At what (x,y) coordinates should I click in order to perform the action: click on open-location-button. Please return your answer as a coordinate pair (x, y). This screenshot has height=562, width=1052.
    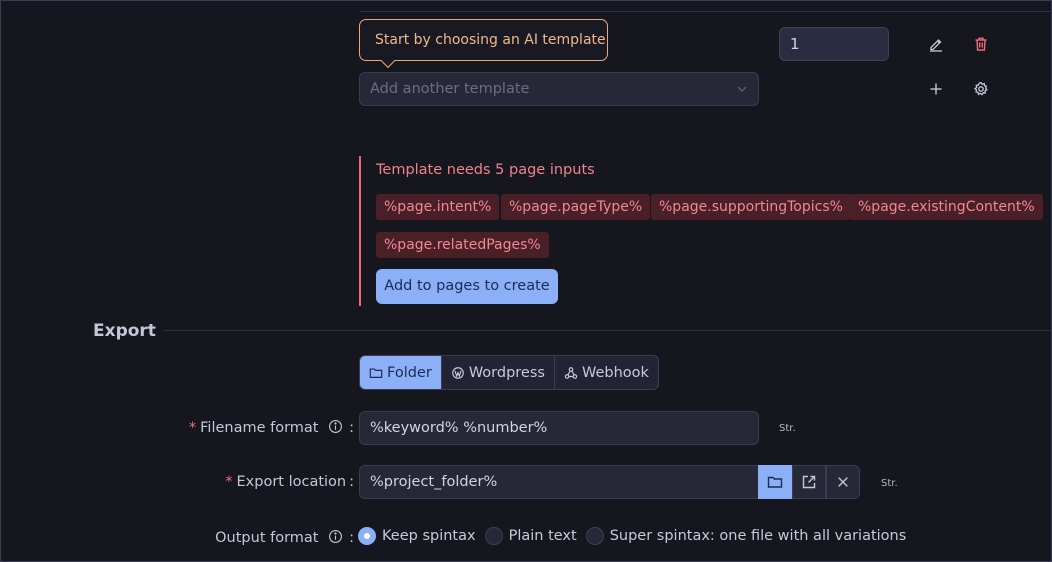
    Looking at the image, I should click on (809, 482).